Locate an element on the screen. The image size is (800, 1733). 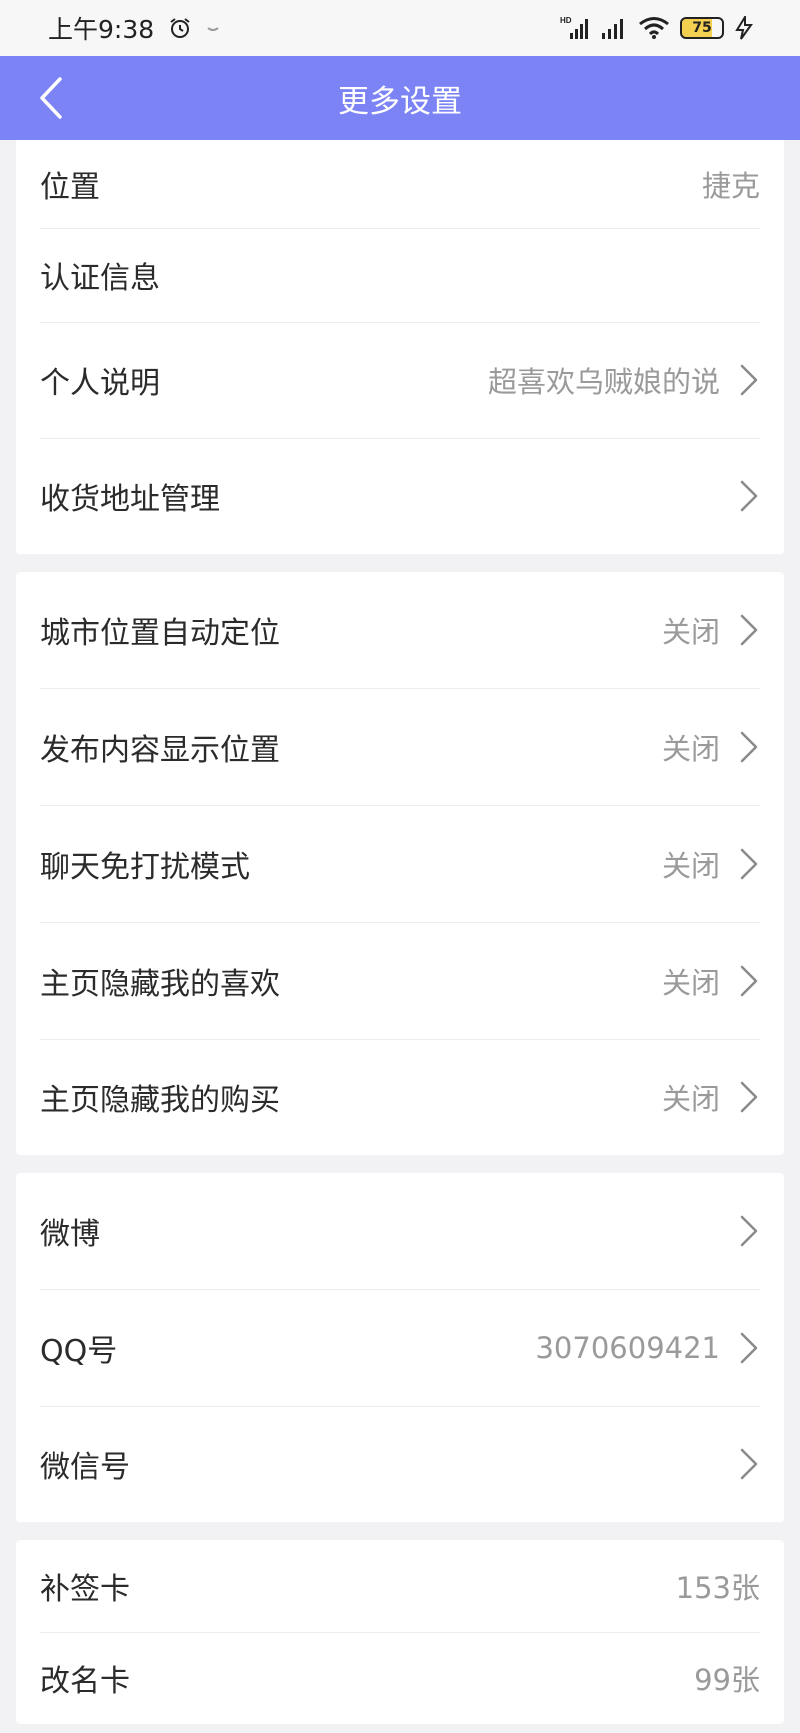
row-rename-card: 改名卡 99张 is located at coordinates (400, 1678).